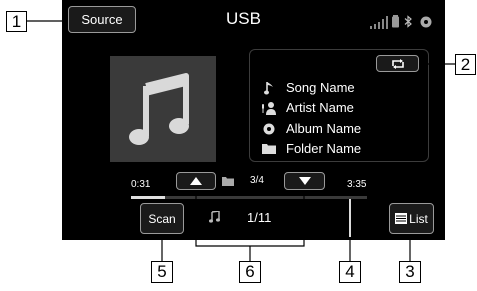 The width and height of the screenshot is (477, 291). I want to click on callout-6: 6, so click(250, 272).